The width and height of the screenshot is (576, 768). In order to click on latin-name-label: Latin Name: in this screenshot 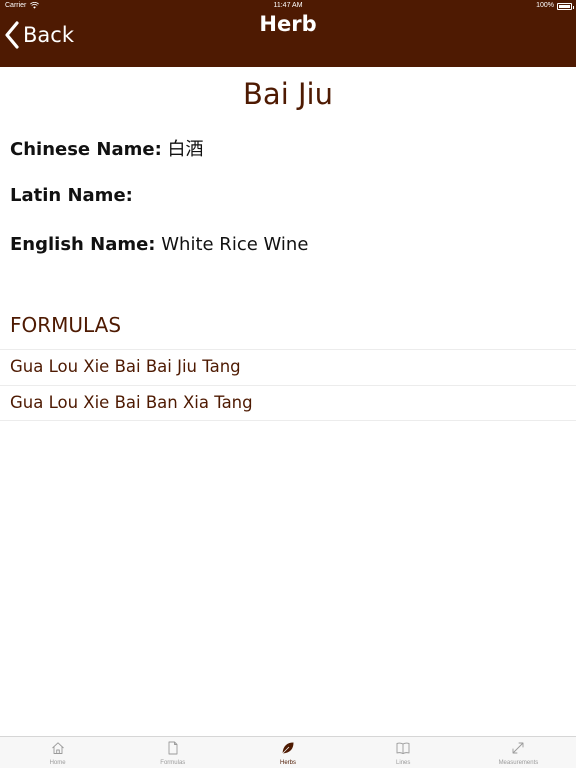, I will do `click(71, 195)`.